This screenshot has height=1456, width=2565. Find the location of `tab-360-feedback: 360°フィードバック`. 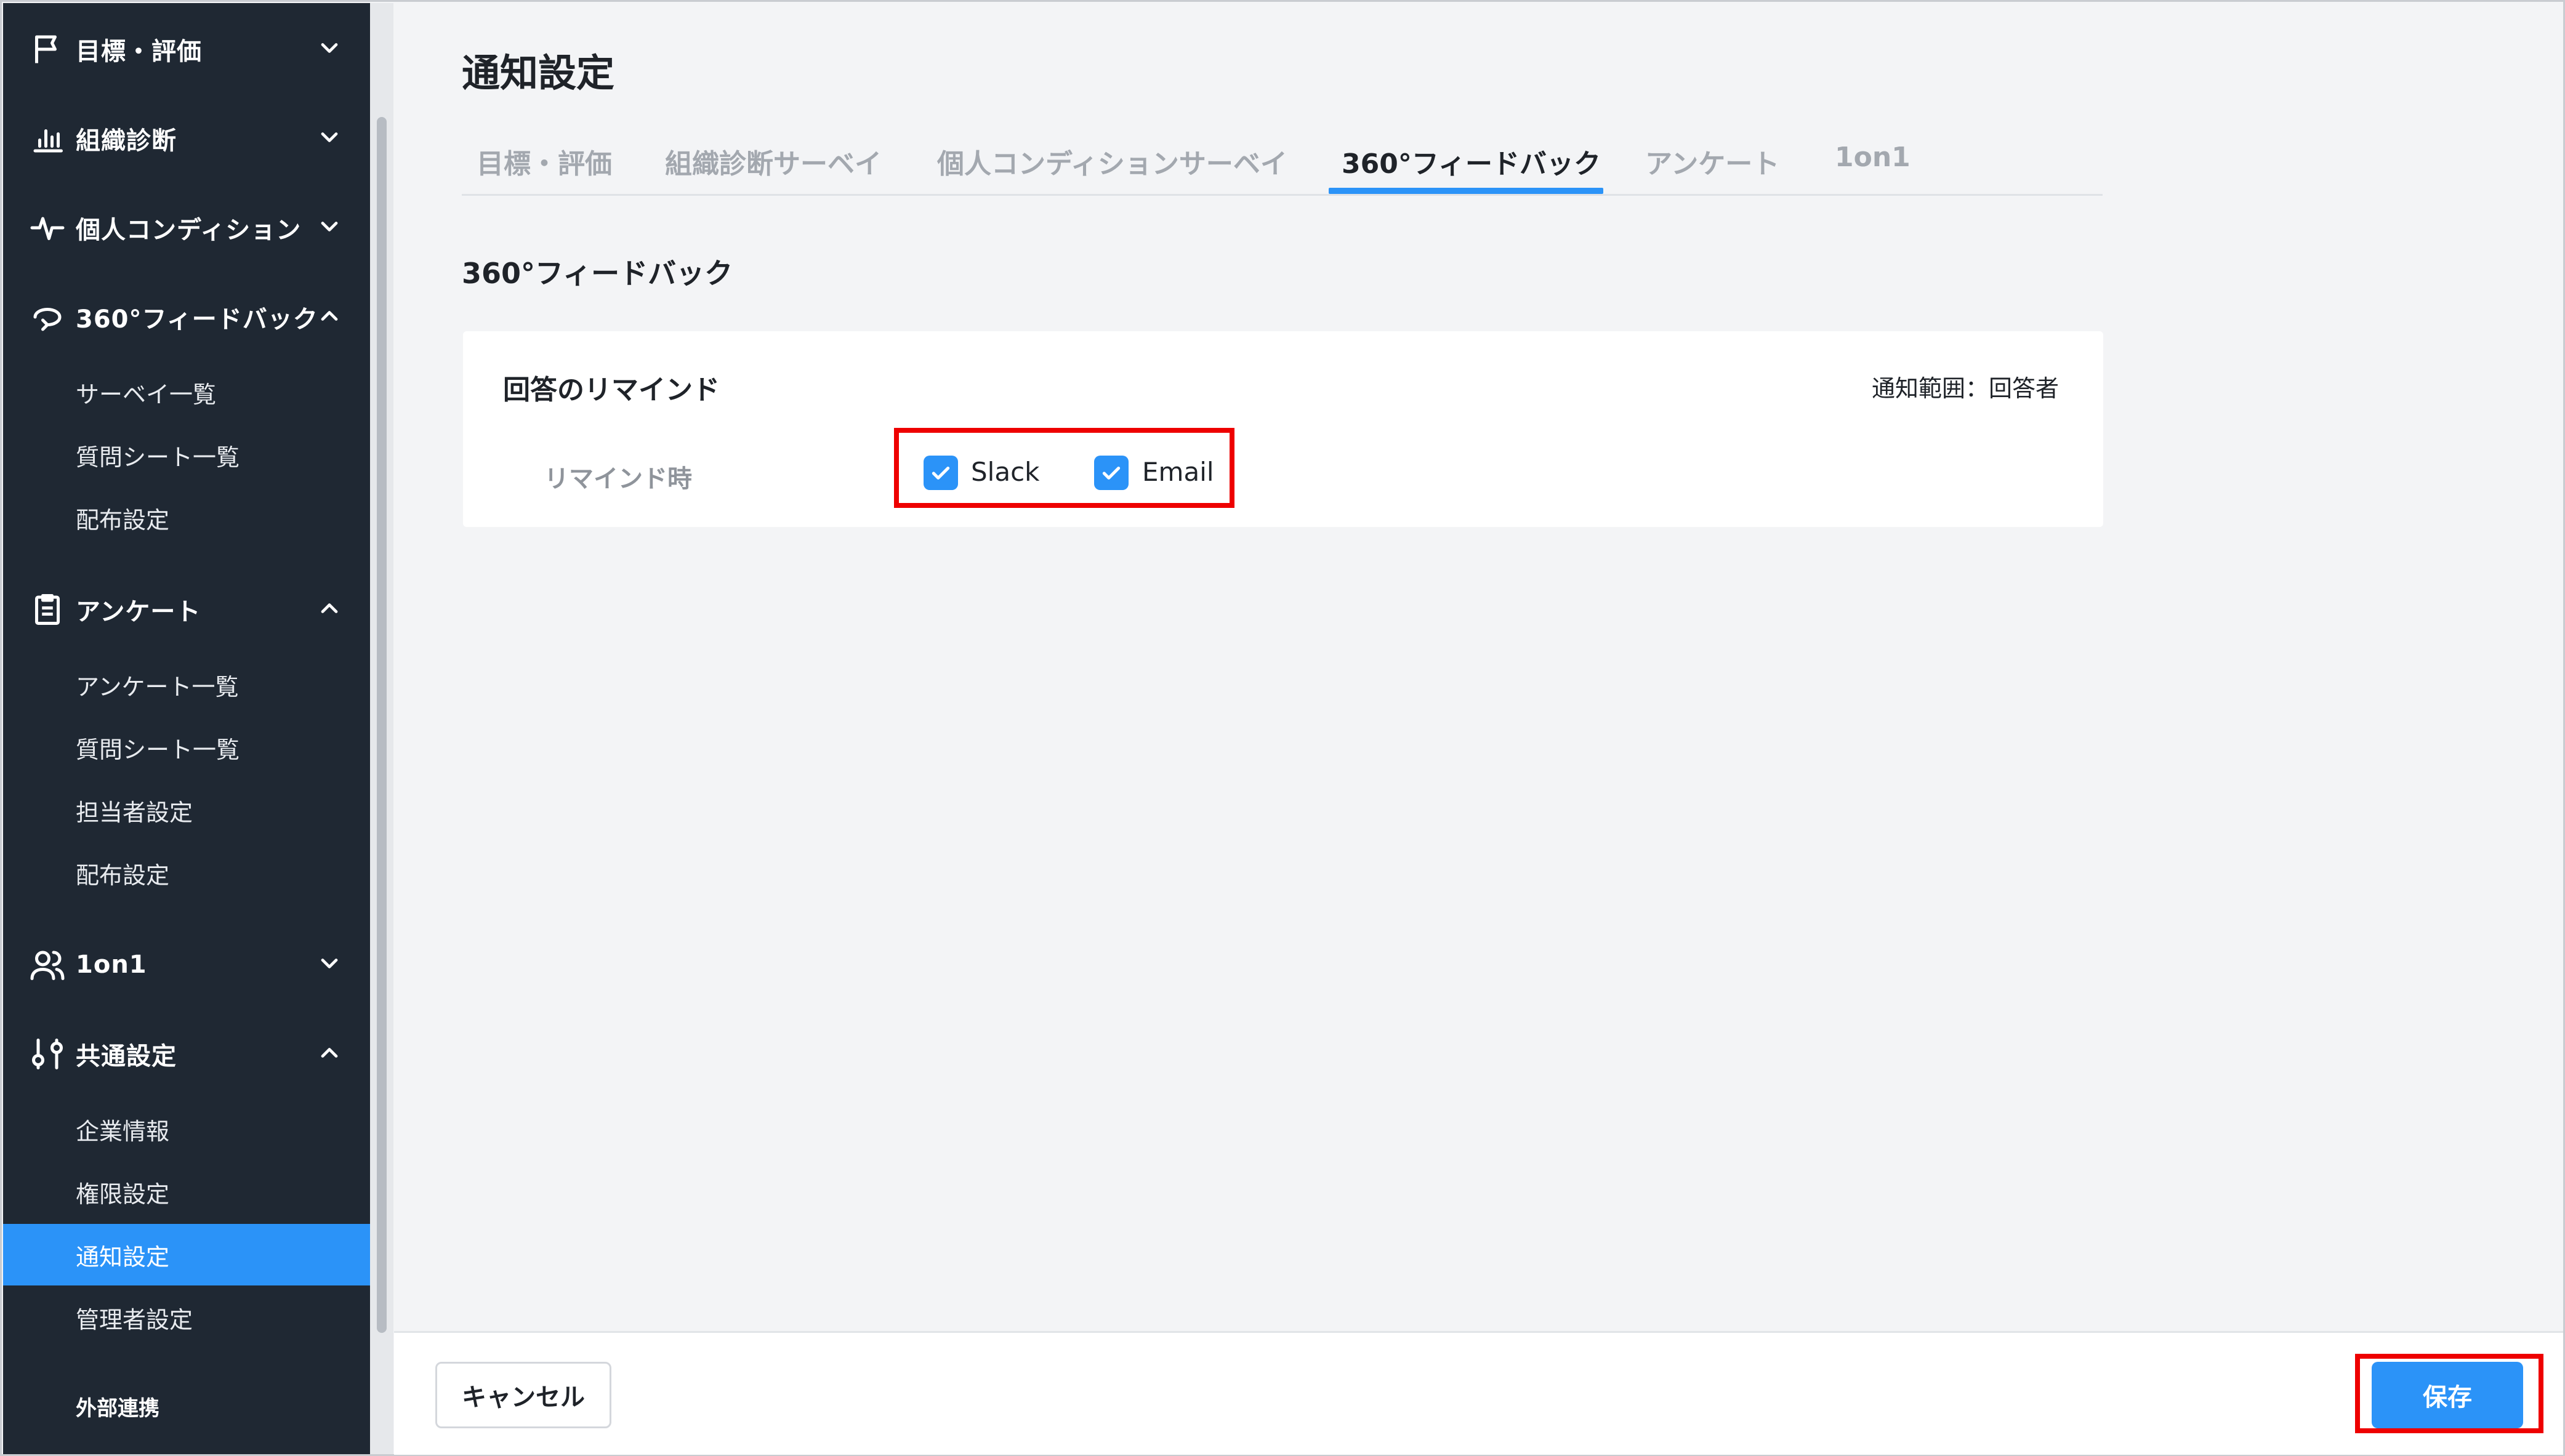

tab-360-feedback: 360°フィードバック is located at coordinates (1472, 162).